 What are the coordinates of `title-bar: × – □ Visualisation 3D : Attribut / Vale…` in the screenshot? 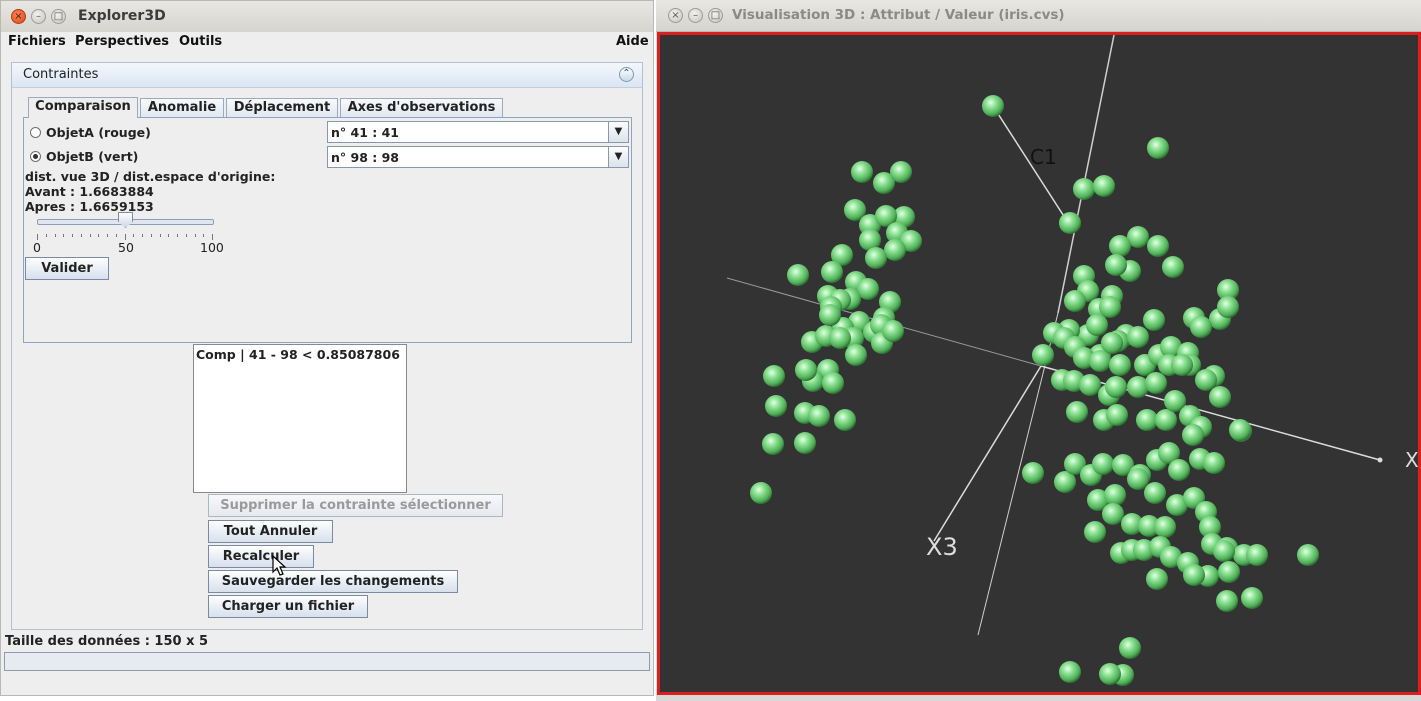 It's located at (1038, 16).